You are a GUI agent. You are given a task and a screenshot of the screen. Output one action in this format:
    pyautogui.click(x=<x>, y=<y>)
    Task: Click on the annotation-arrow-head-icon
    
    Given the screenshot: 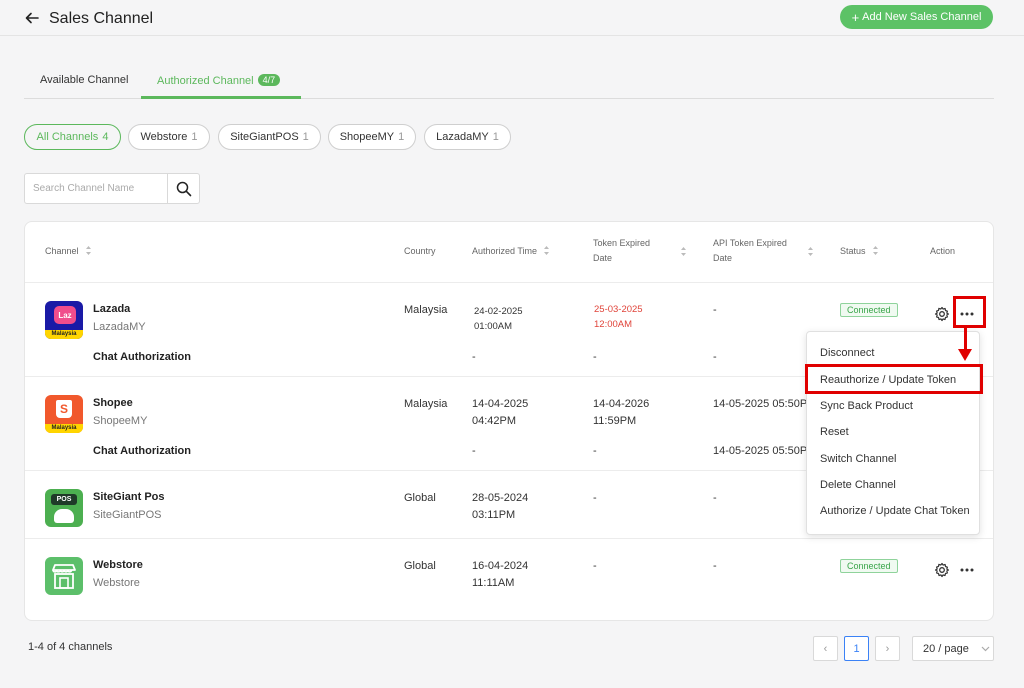 What is the action you would take?
    pyautogui.click(x=965, y=355)
    